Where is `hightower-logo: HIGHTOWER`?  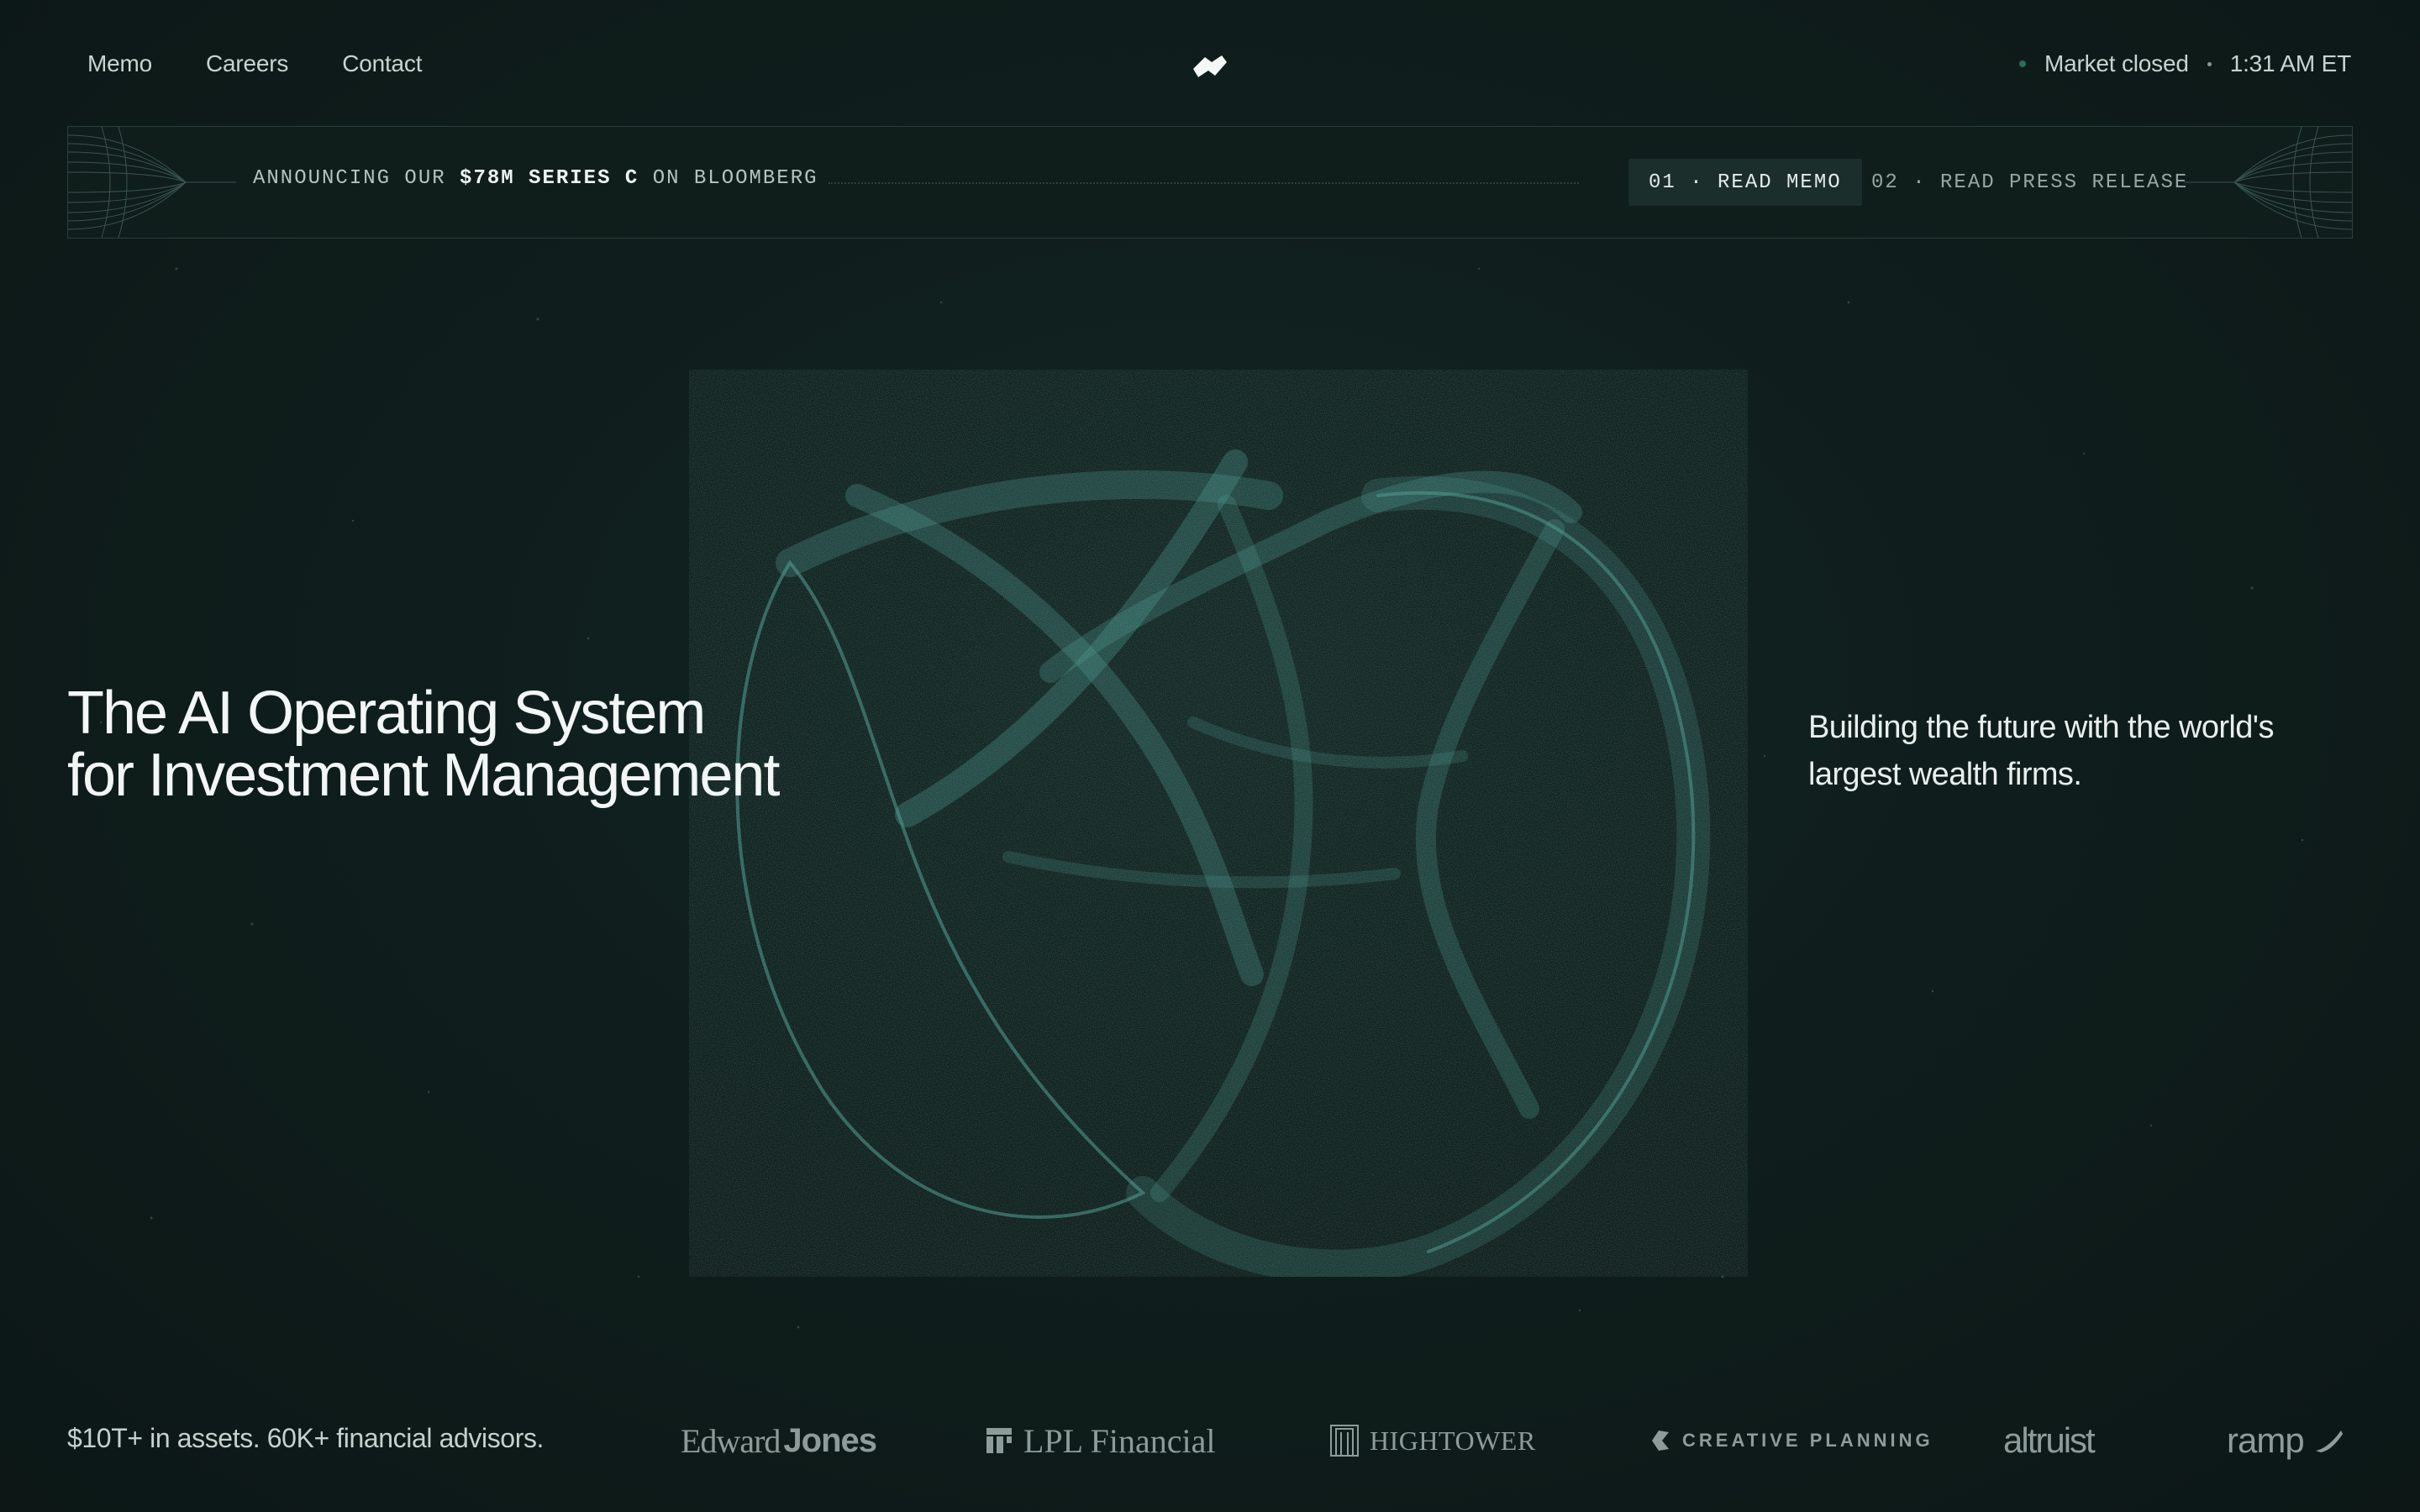 hightower-logo: HIGHTOWER is located at coordinates (1433, 1440).